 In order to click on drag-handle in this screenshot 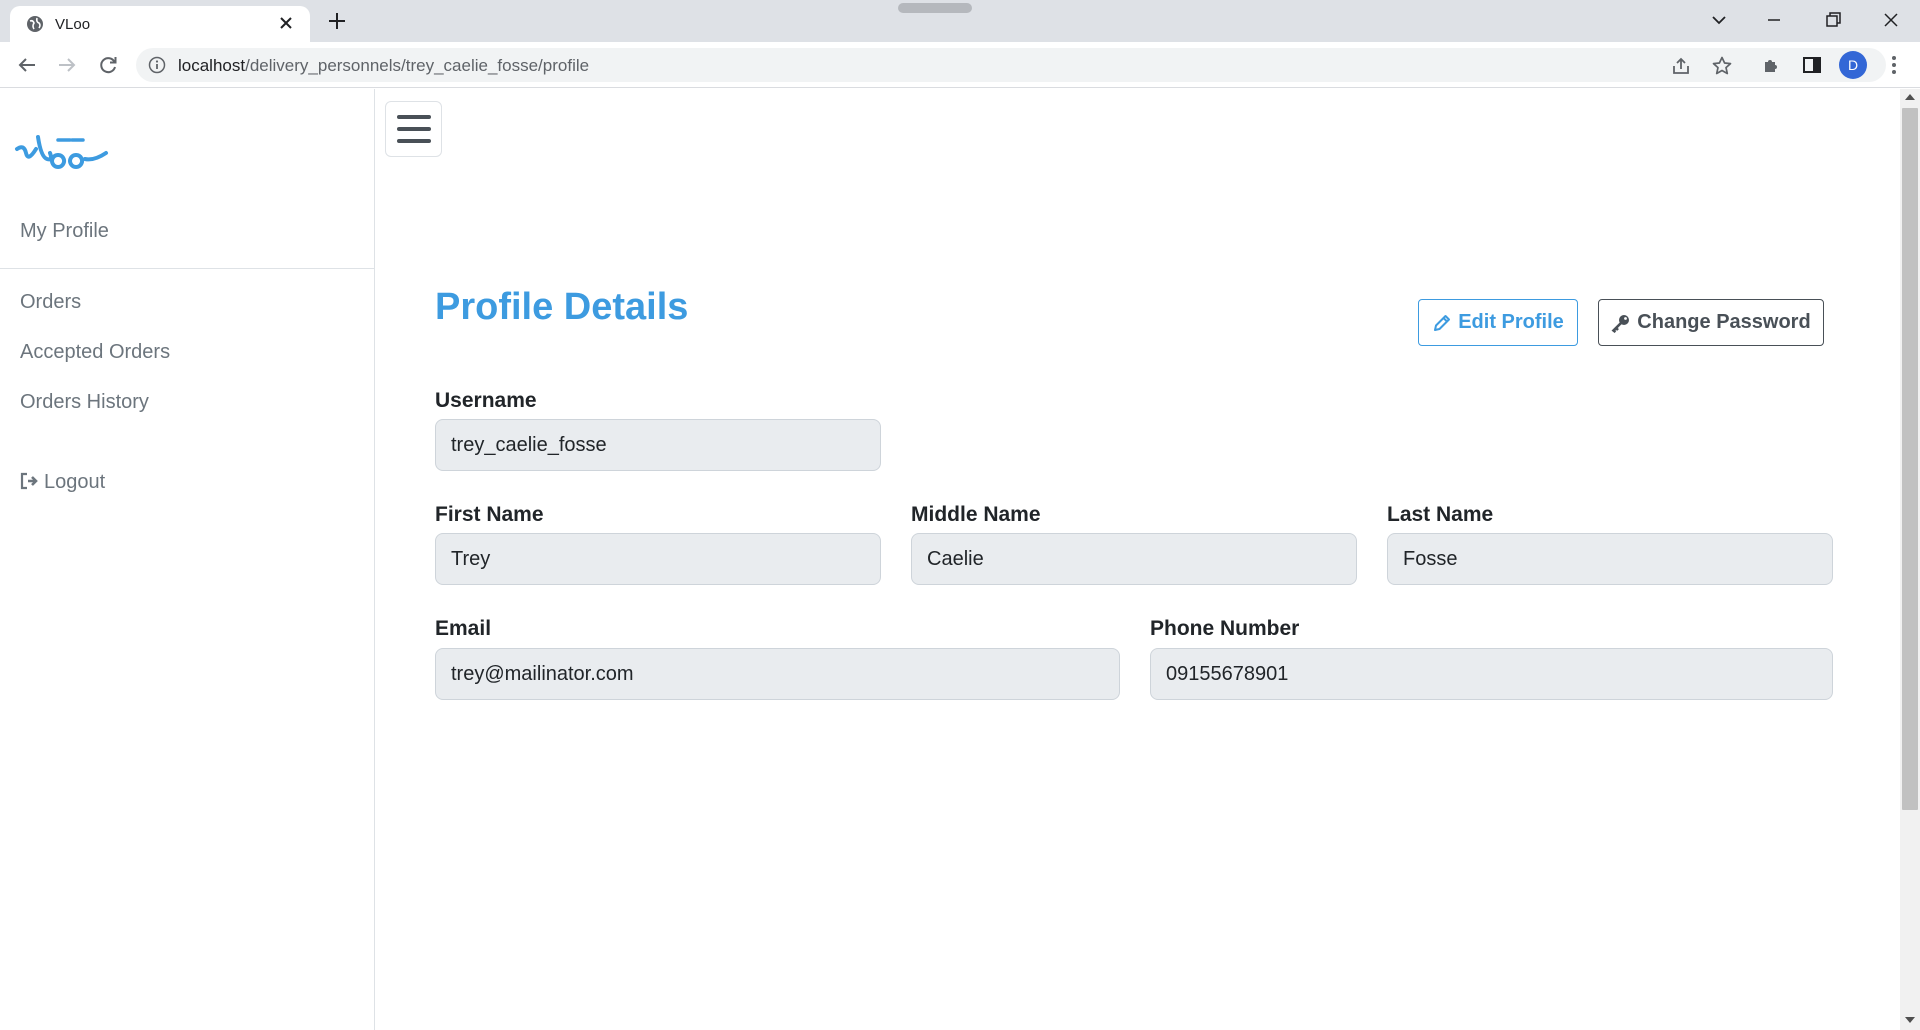, I will do `click(935, 8)`.